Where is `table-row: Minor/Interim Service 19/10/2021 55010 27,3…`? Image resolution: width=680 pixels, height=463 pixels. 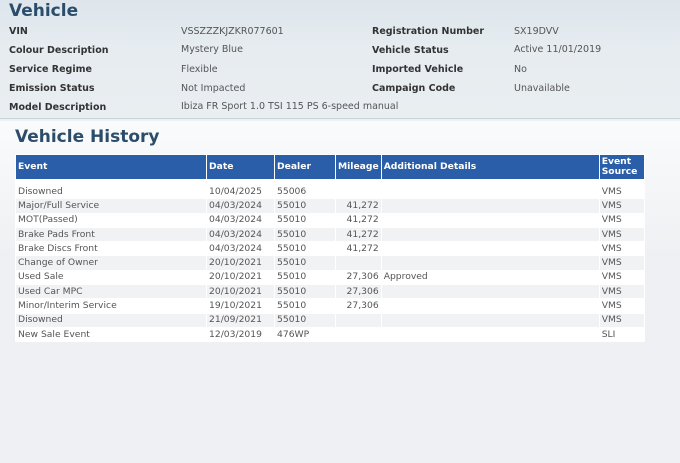
table-row: Minor/Interim Service 19/10/2021 55010 27,3… is located at coordinates (330, 306).